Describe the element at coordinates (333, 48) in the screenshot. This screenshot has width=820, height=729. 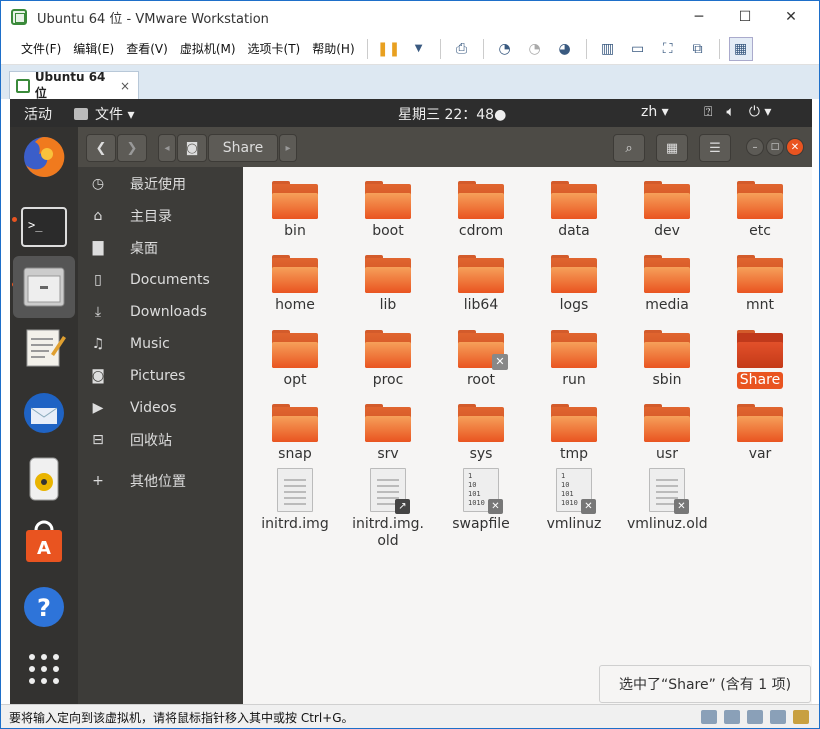
I see `menu-help: 帮助(H)` at that location.